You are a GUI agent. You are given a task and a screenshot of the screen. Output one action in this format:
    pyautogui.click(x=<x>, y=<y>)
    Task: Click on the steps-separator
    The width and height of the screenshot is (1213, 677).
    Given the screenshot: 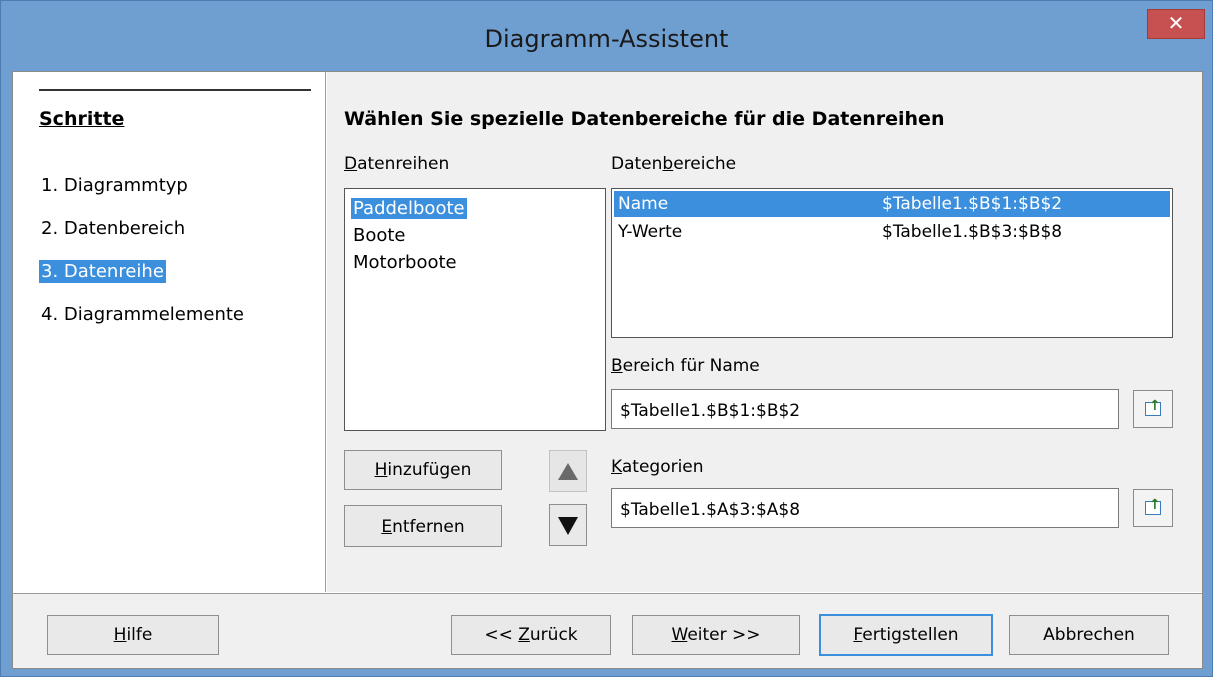 What is the action you would take?
    pyautogui.click(x=175, y=90)
    